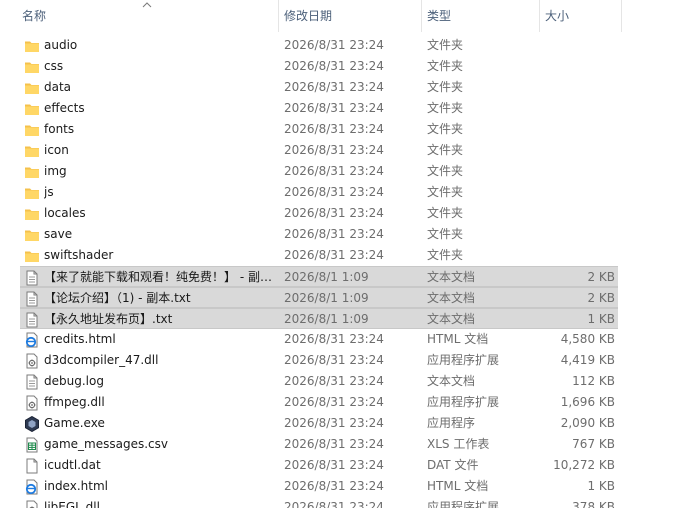 Image resolution: width=680 pixels, height=508 pixels. What do you see at coordinates (621, 16) in the screenshot?
I see `column-divider` at bounding box center [621, 16].